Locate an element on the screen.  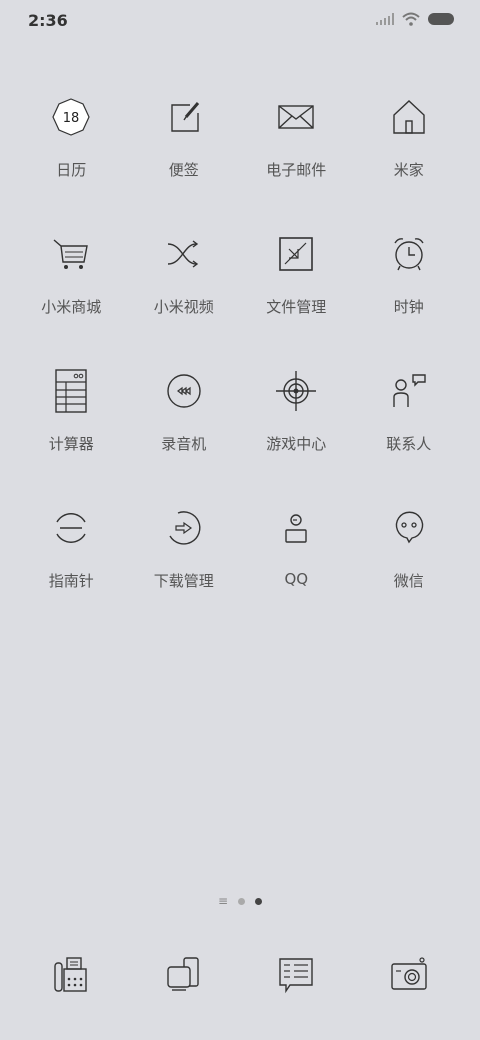
app-calendar: 18 日历 is located at coordinates (71, 148).